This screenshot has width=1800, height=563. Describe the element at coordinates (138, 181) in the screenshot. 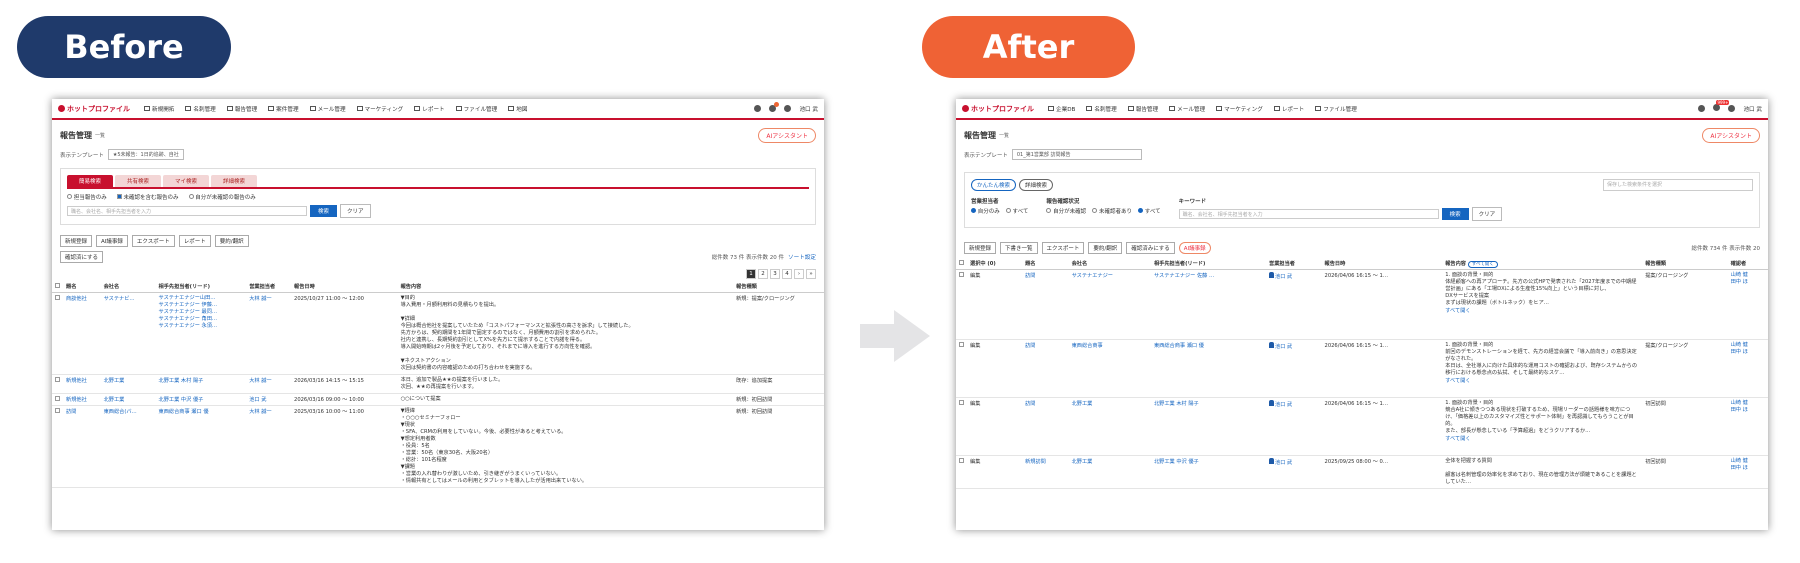

I see `tab-shared: 共有検索` at that location.